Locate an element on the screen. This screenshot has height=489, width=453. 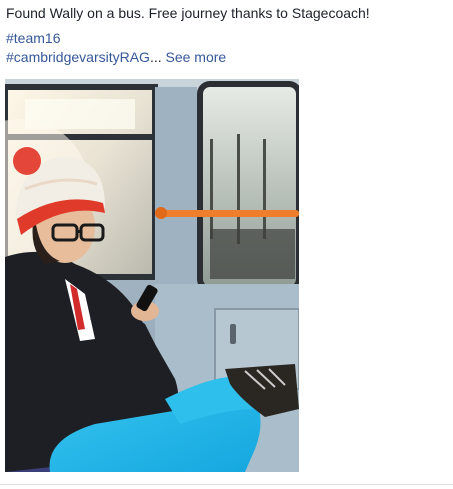
hashtag-line-2: #cambridgevarsityRAG... See more is located at coordinates (226, 57).